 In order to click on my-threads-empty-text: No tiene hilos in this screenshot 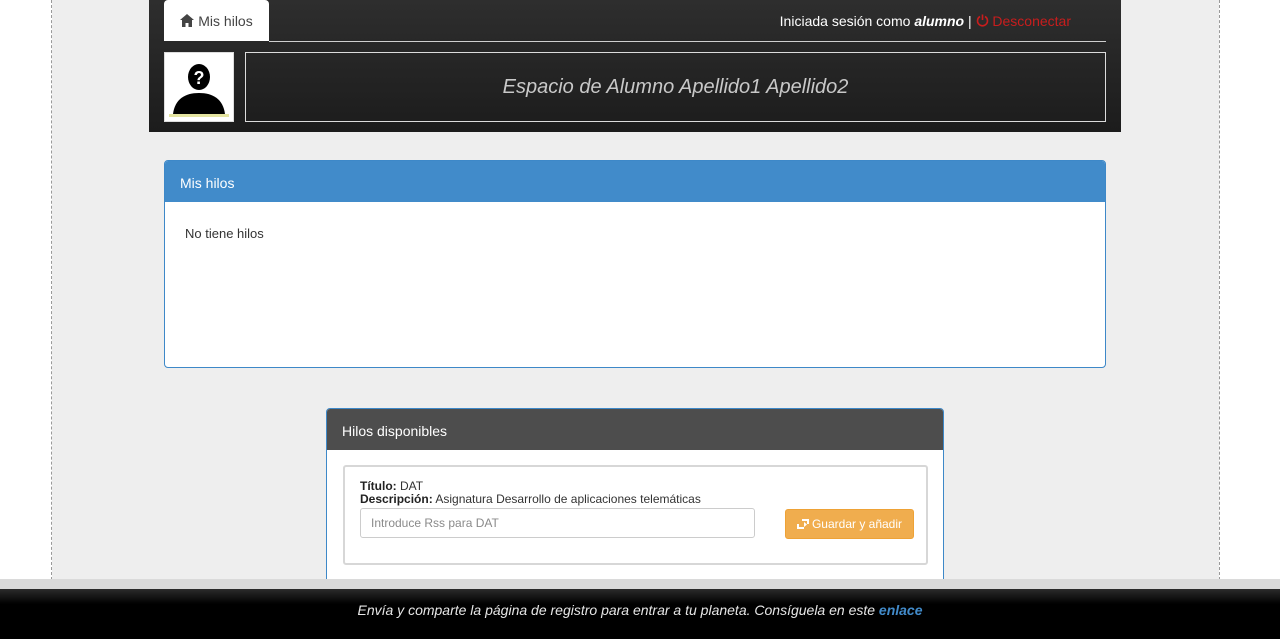, I will do `click(224, 233)`.